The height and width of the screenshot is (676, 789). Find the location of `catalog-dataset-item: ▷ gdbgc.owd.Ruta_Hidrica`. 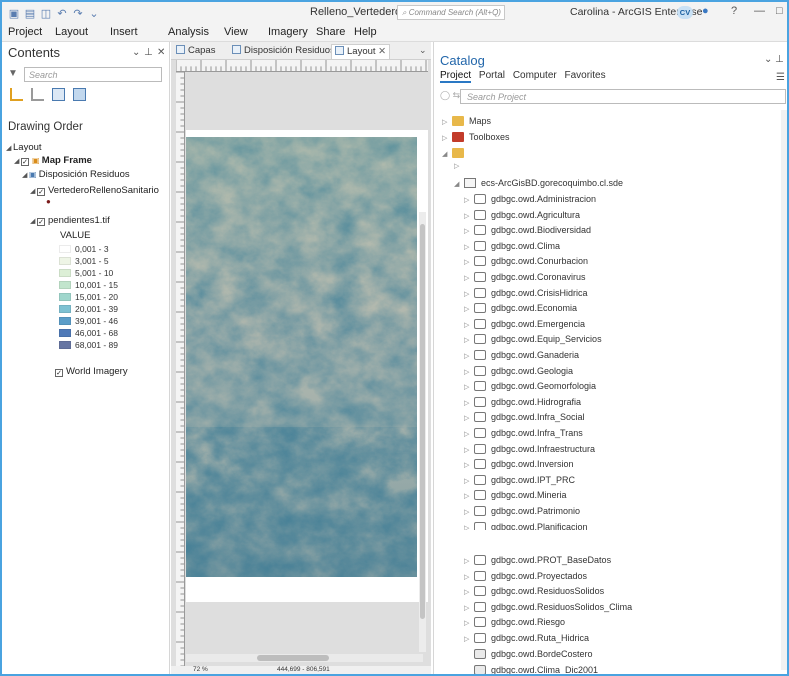

catalog-dataset-item: ▷ gdbgc.owd.Ruta_Hidrica is located at coordinates (526, 637).